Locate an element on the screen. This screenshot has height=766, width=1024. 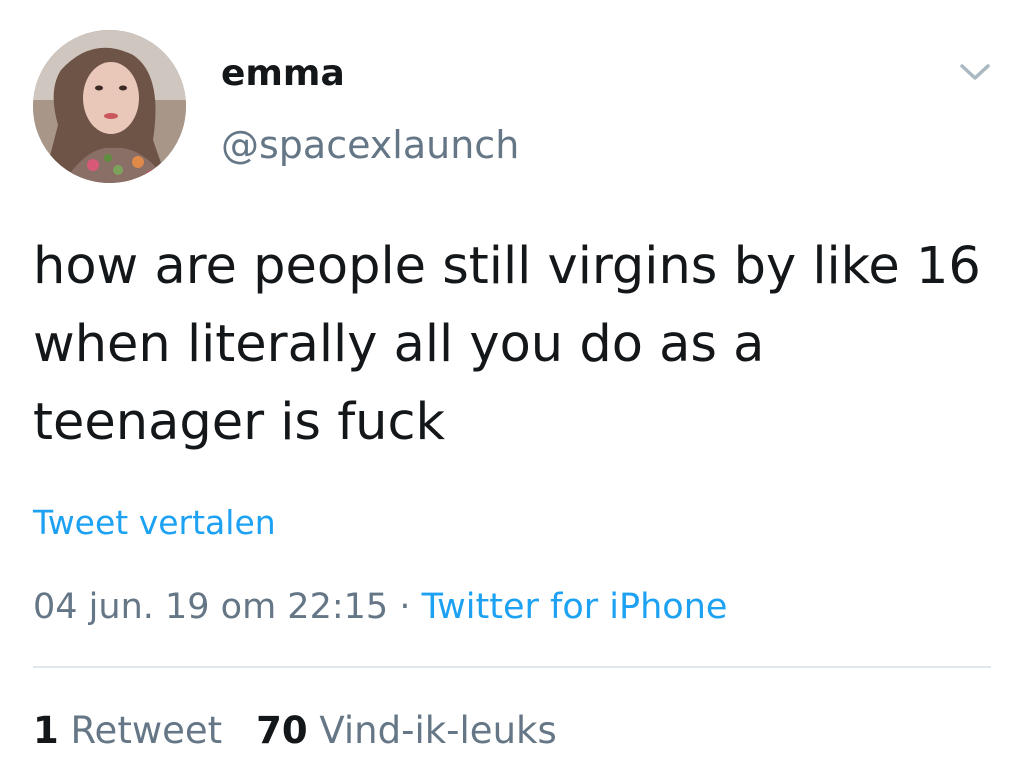
tweet-stats: 1 Retweet 70 Vind-ik-leuks is located at coordinates (312, 731).